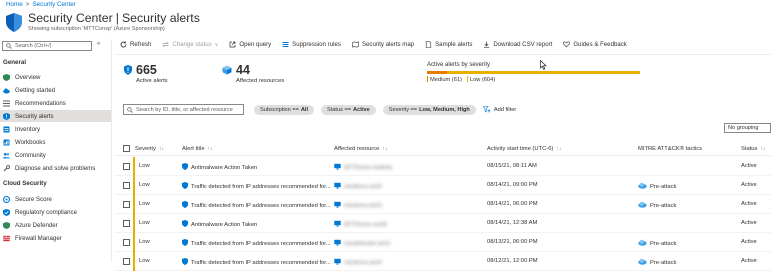 Image resolution: width=771 pixels, height=271 pixels. I want to click on sidebar-item-community: Community, so click(55, 155).